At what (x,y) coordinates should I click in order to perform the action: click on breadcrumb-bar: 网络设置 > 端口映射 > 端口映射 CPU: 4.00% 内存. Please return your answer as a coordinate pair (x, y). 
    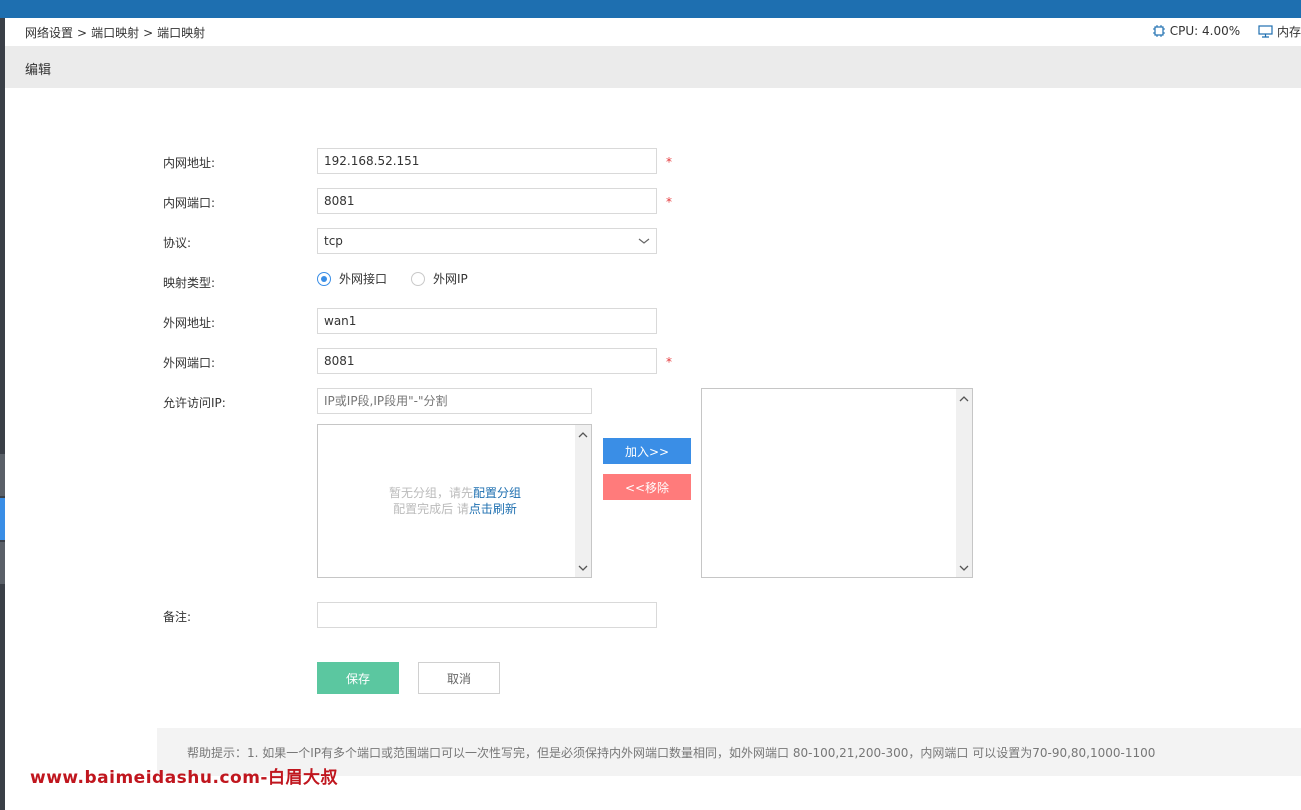
    Looking at the image, I should click on (653, 32).